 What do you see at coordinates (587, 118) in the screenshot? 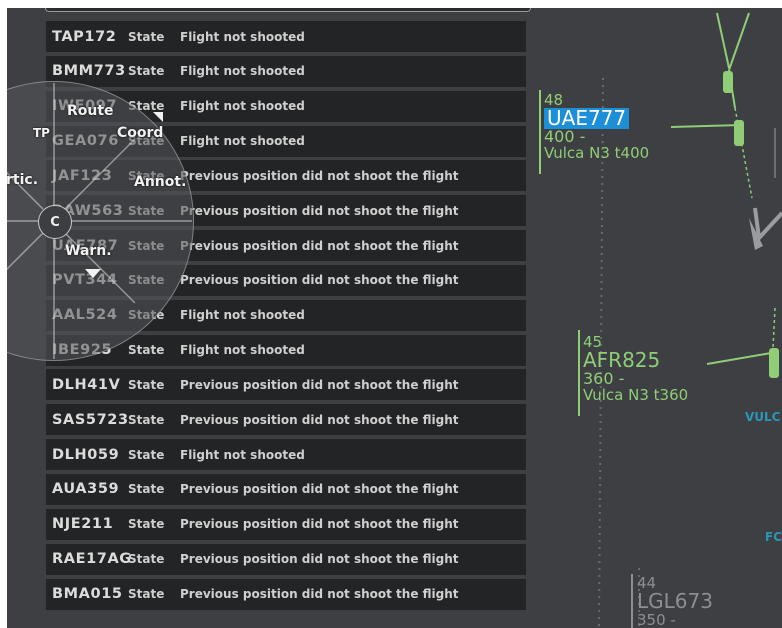
I see `uae777-callsign: UAE777` at bounding box center [587, 118].